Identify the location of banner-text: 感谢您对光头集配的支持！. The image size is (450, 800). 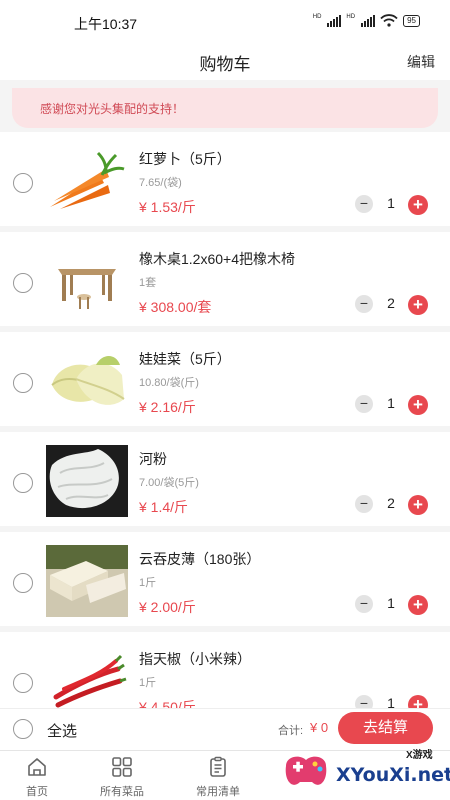
(112, 109).